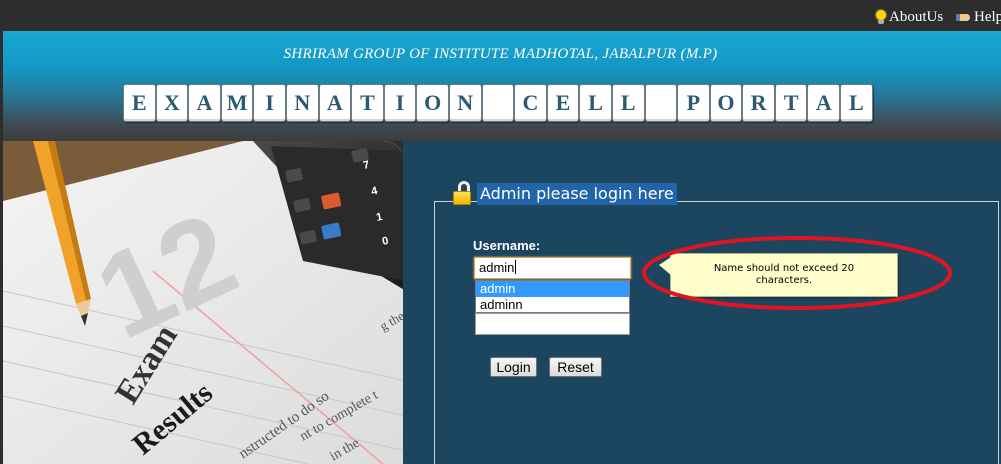 Image resolution: width=1001 pixels, height=464 pixels. I want to click on username-value: admin, so click(497, 267).